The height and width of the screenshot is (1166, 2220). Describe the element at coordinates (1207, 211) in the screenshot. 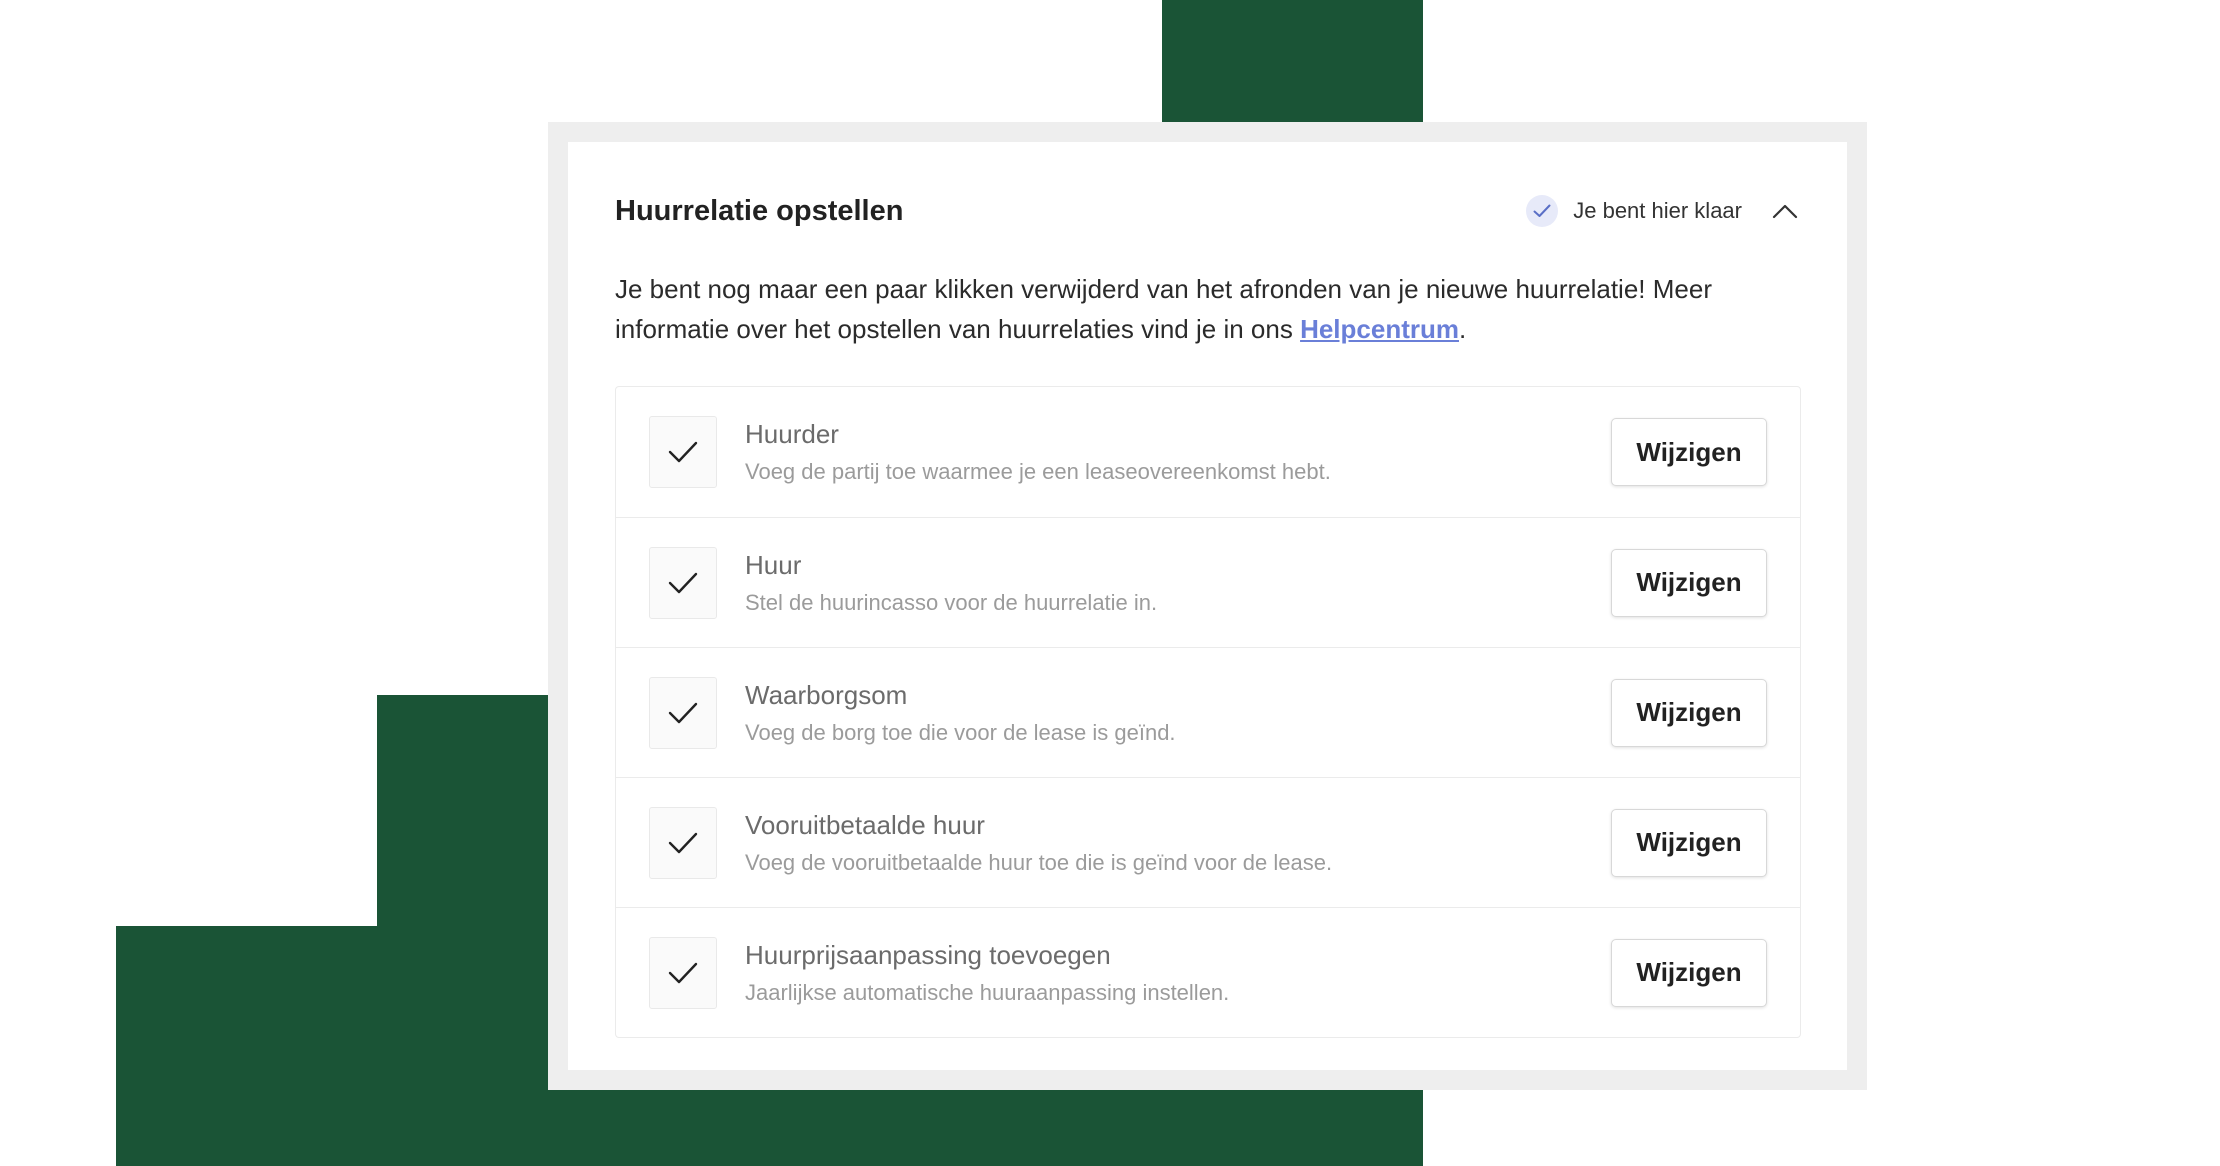

I see `card-header: Huurrelatie opstellen Je bent hier klaar` at that location.